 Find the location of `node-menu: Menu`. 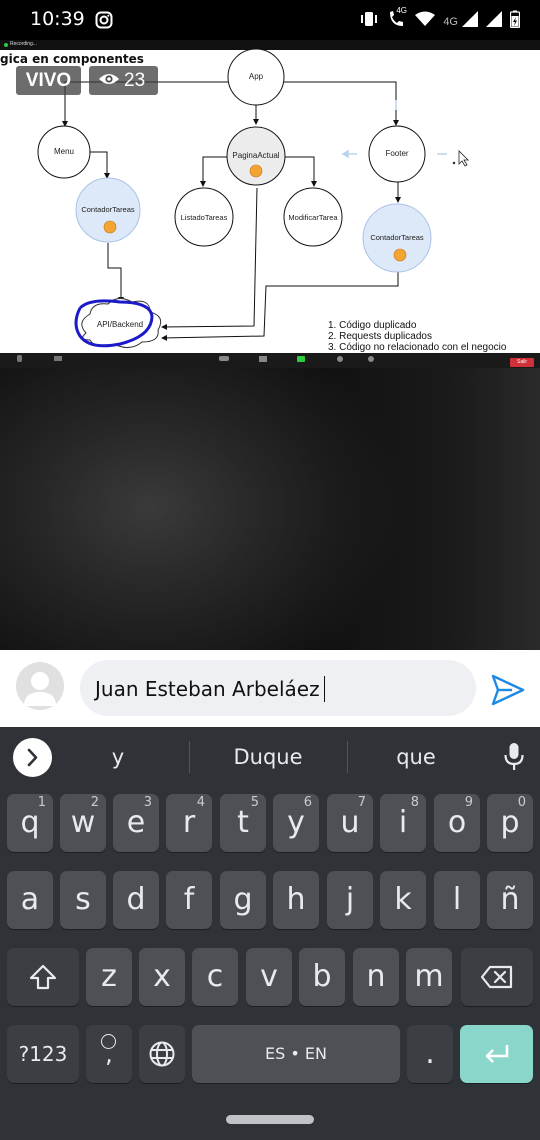

node-menu: Menu is located at coordinates (63, 151).